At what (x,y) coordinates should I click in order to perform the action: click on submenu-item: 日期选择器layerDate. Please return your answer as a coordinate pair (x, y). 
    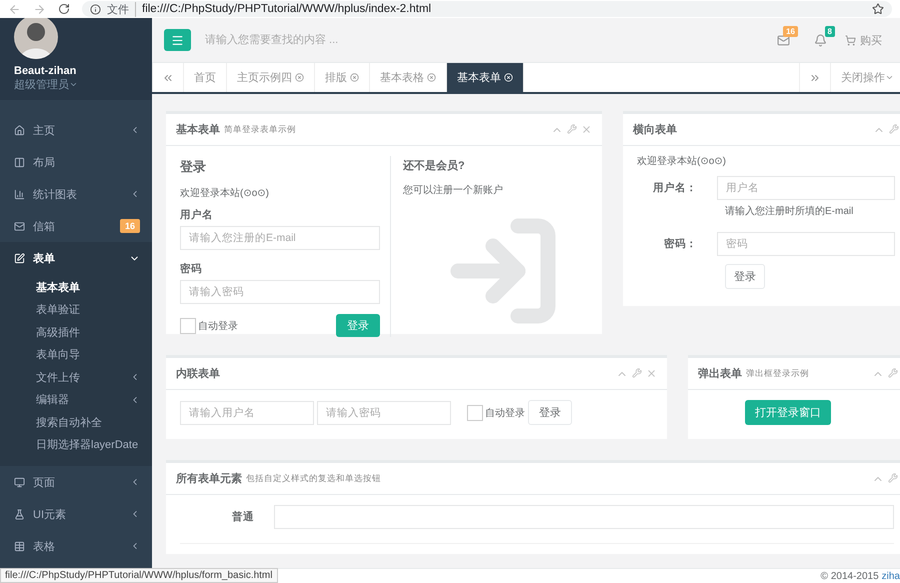
    Looking at the image, I should click on (76, 445).